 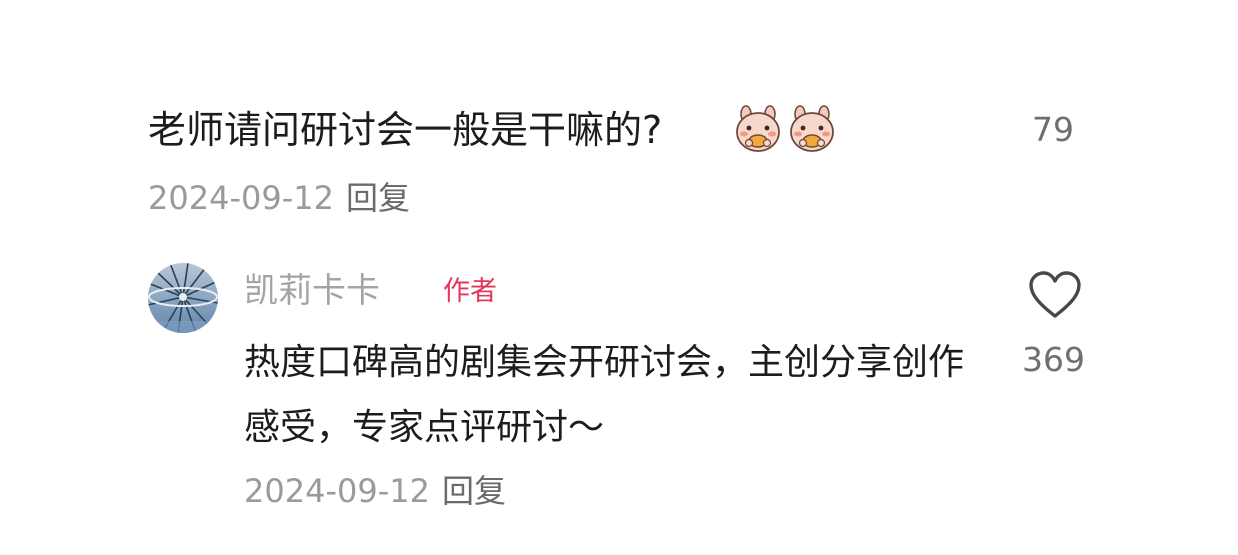 I want to click on reply-text: 热度口碑高的剧集会开研讨会，主创分享创作感受，专家点评研讨～, so click(x=604, y=395).